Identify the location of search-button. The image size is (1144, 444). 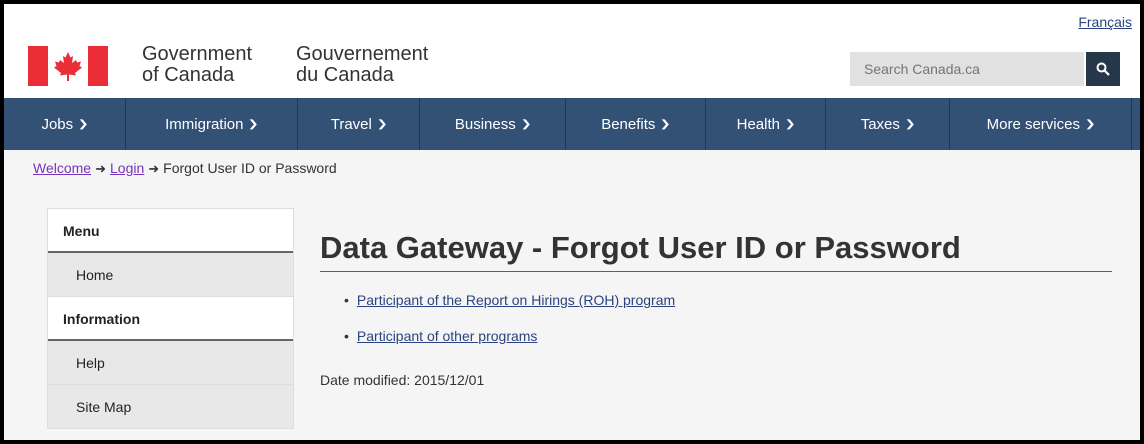
(1103, 69).